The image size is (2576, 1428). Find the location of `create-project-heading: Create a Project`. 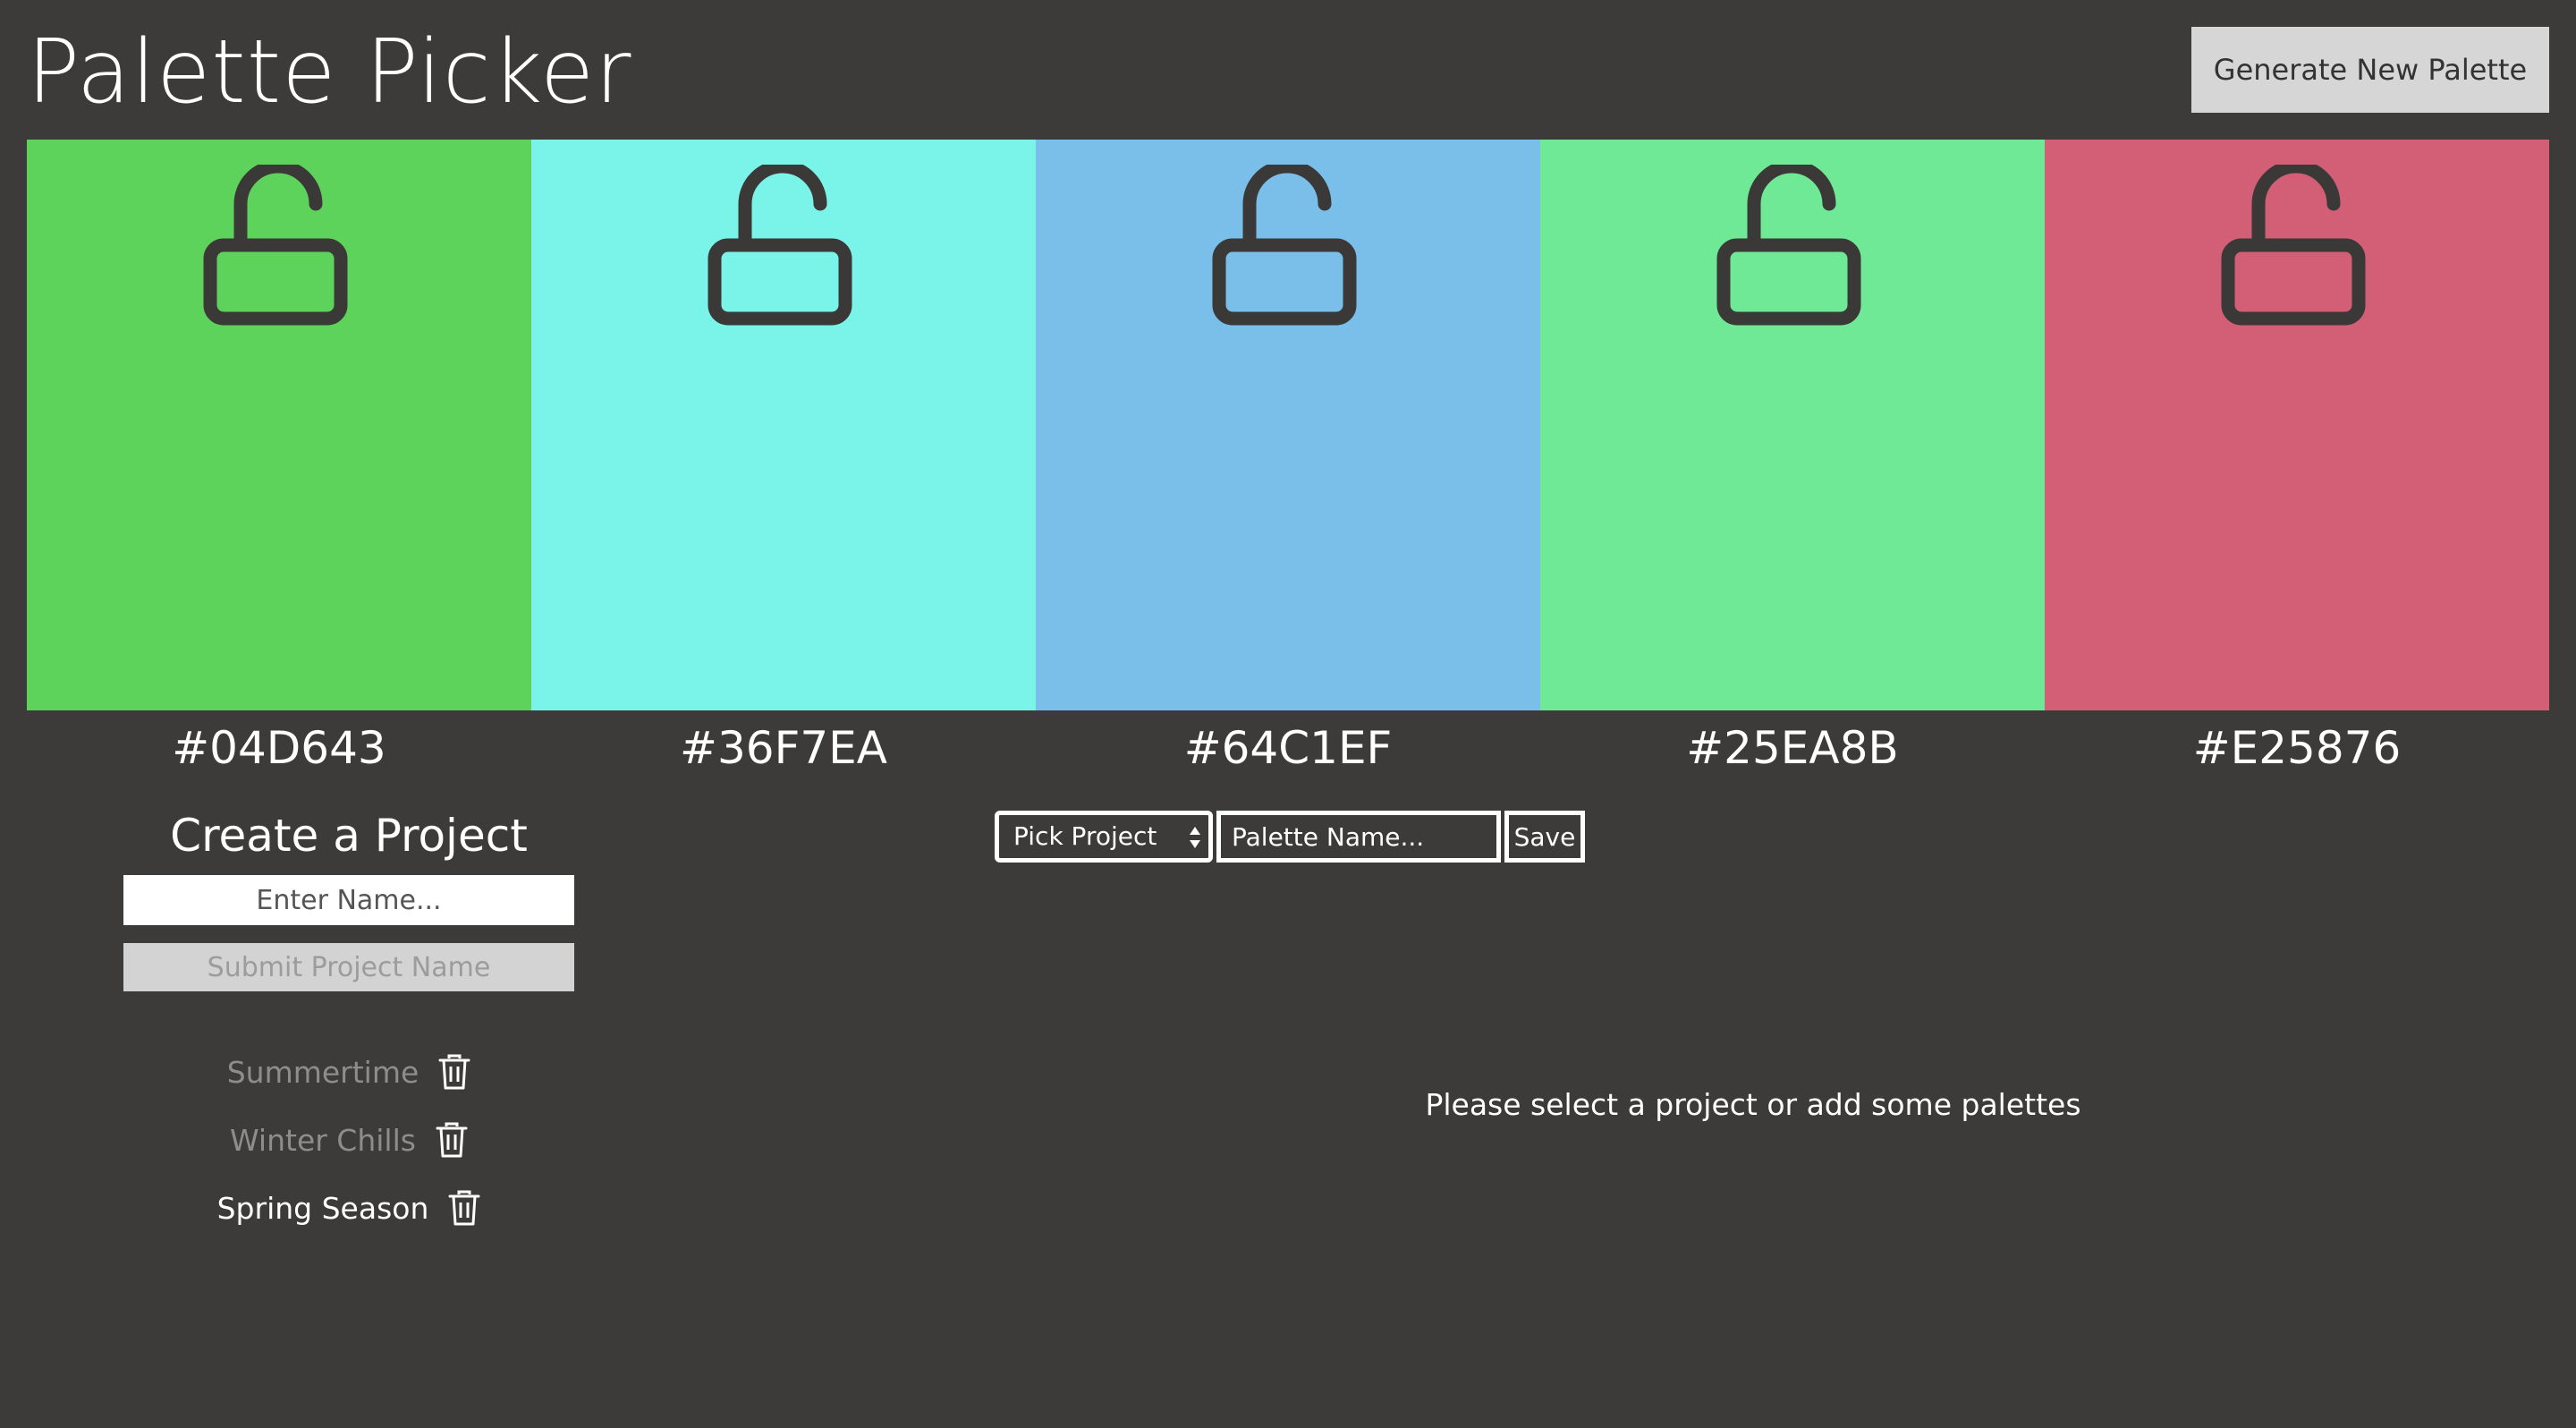

create-project-heading: Create a Project is located at coordinates (349, 836).